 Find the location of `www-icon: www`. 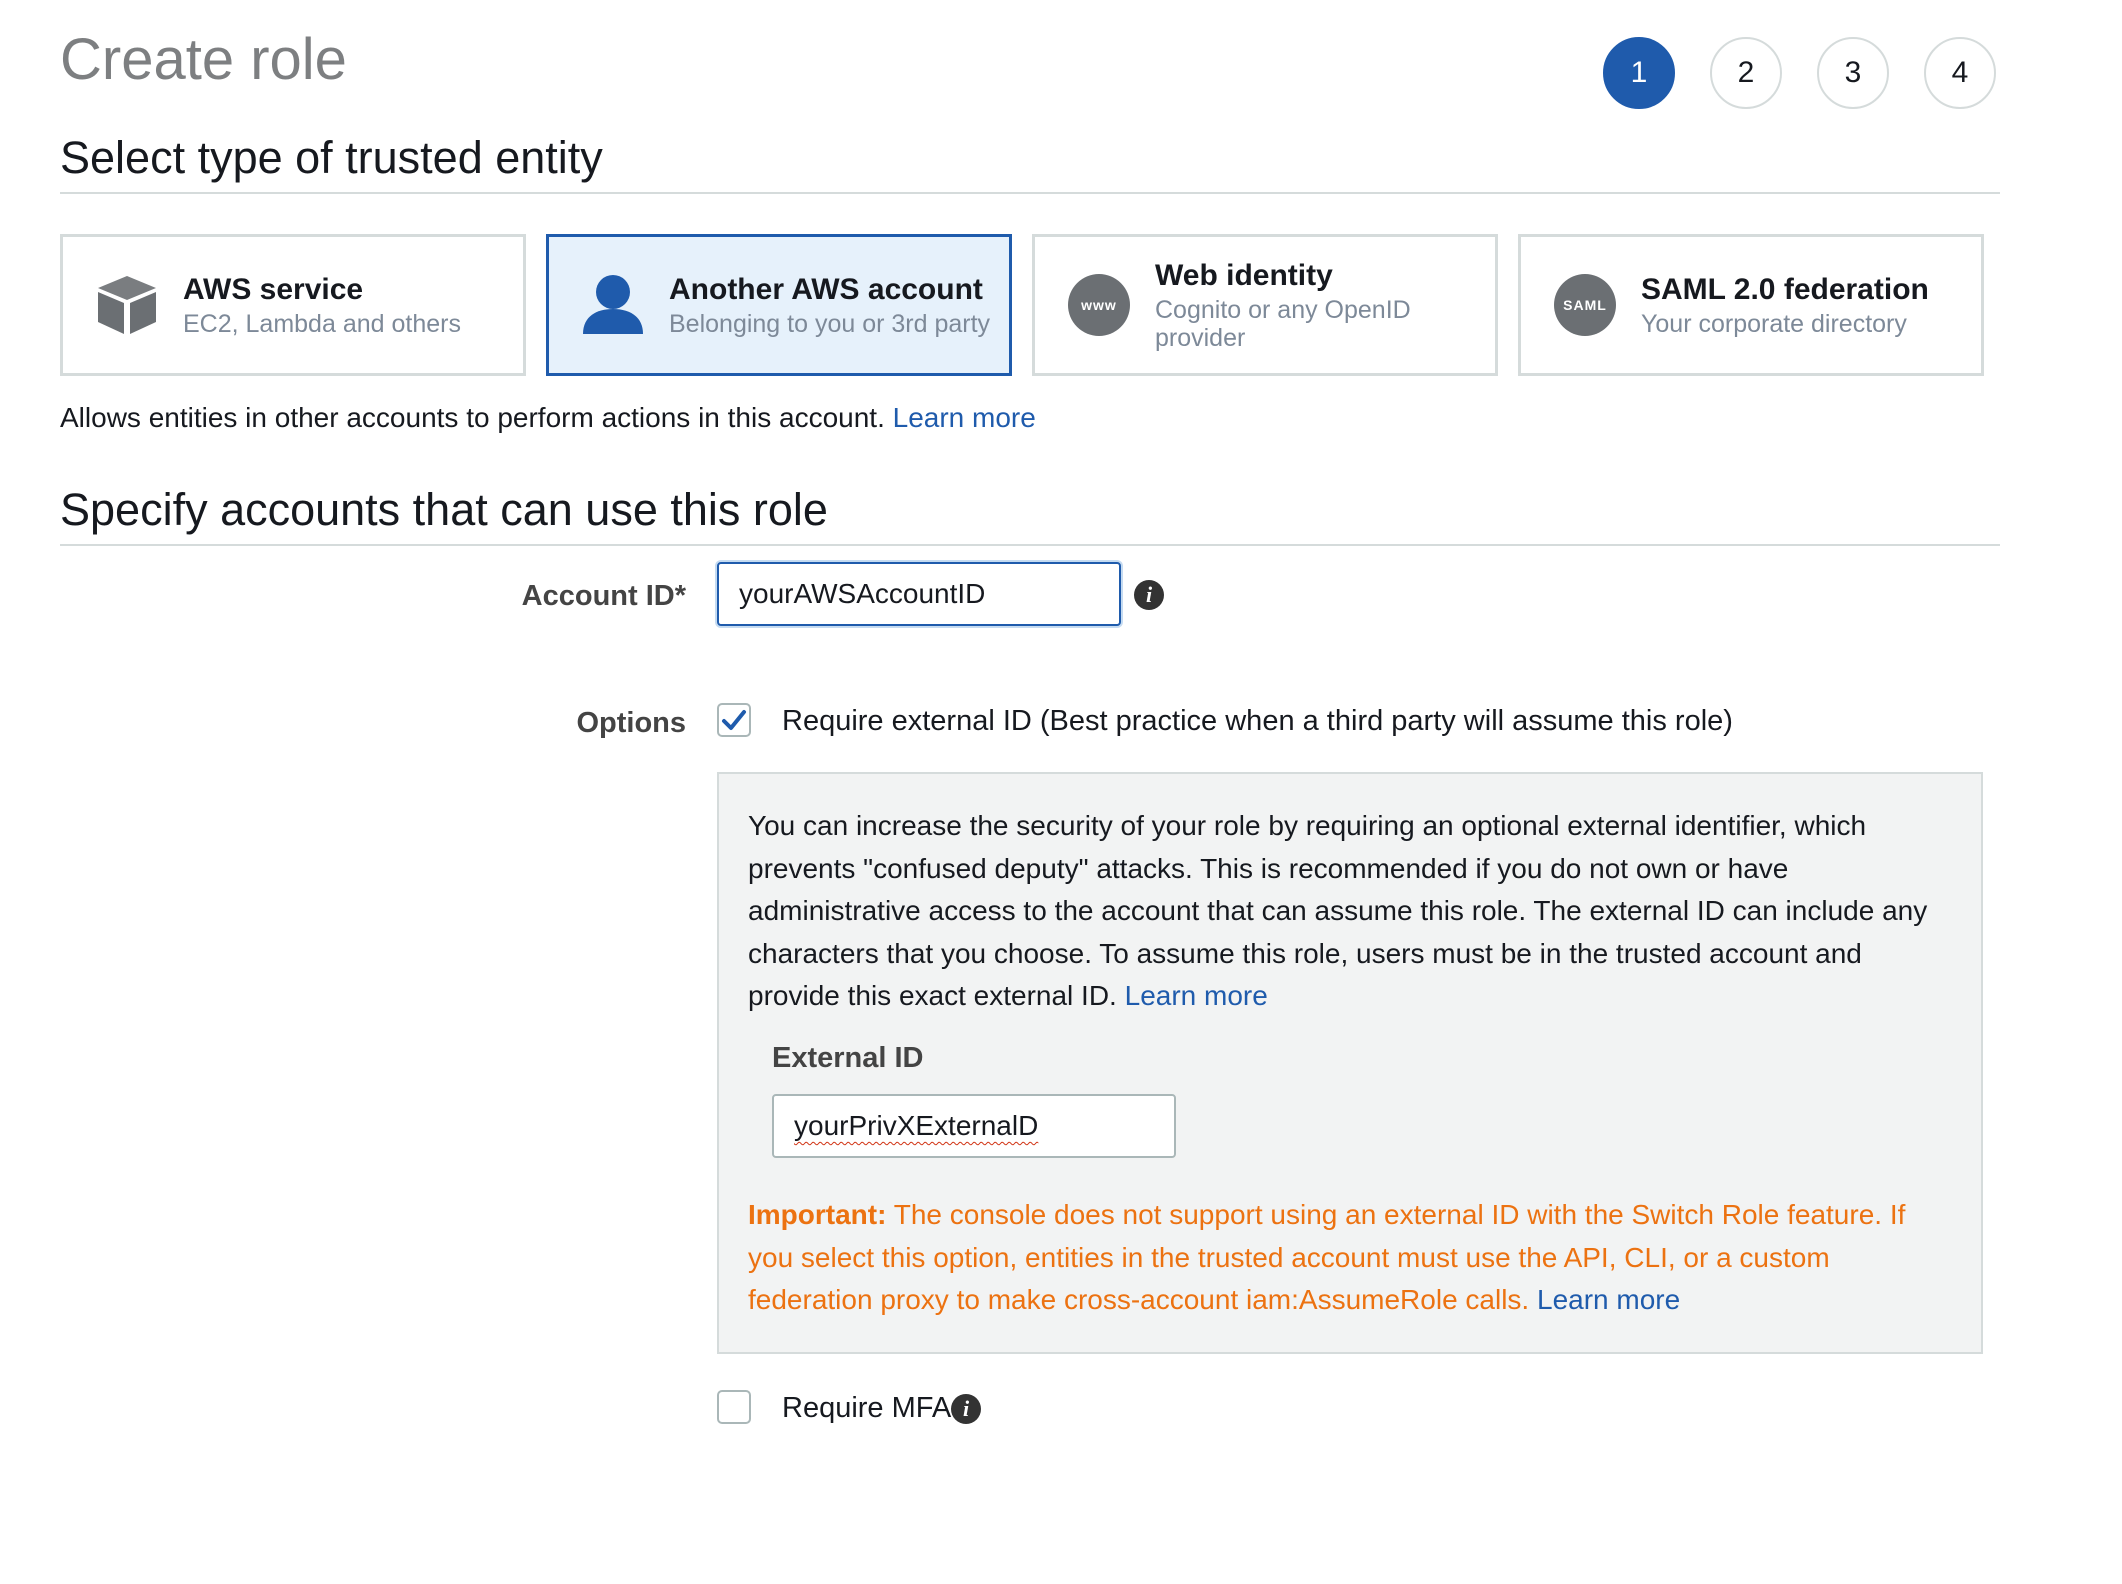

www-icon: www is located at coordinates (1099, 305).